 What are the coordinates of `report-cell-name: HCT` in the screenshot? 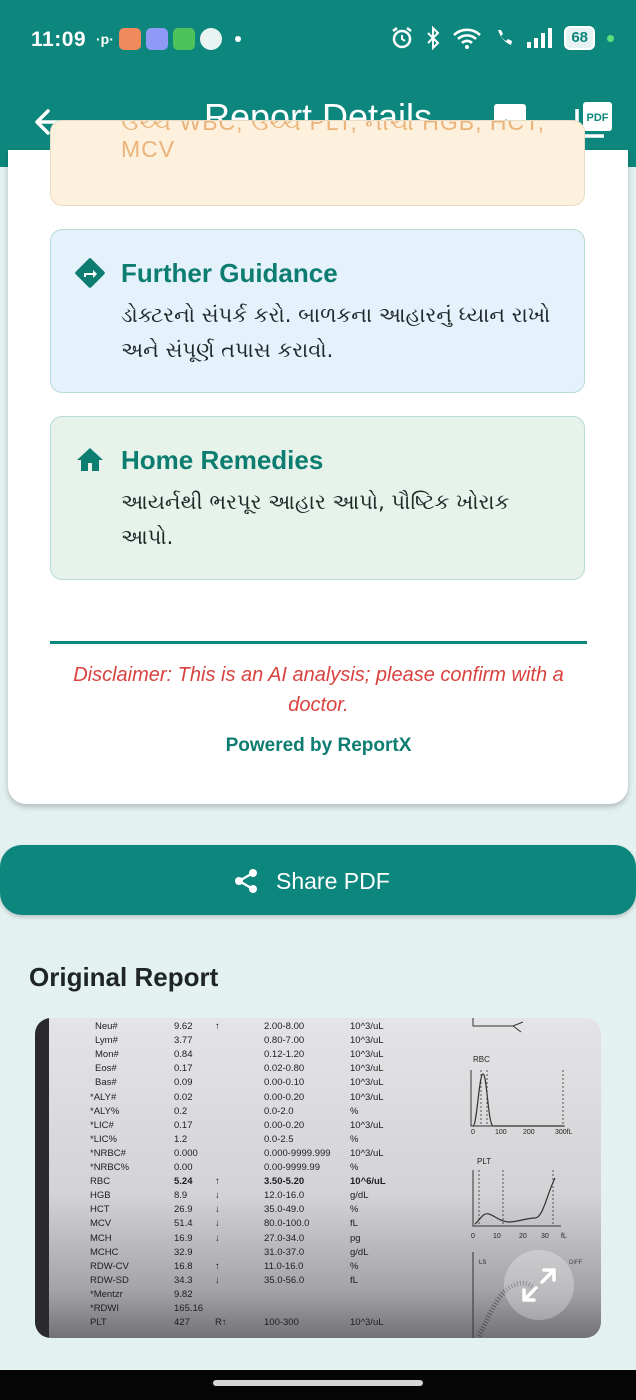 It's located at (100, 1210).